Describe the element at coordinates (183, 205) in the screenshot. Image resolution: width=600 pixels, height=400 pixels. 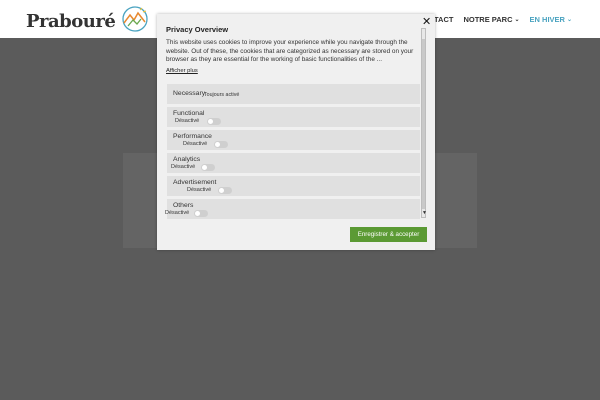
I see `category-label: Others` at that location.